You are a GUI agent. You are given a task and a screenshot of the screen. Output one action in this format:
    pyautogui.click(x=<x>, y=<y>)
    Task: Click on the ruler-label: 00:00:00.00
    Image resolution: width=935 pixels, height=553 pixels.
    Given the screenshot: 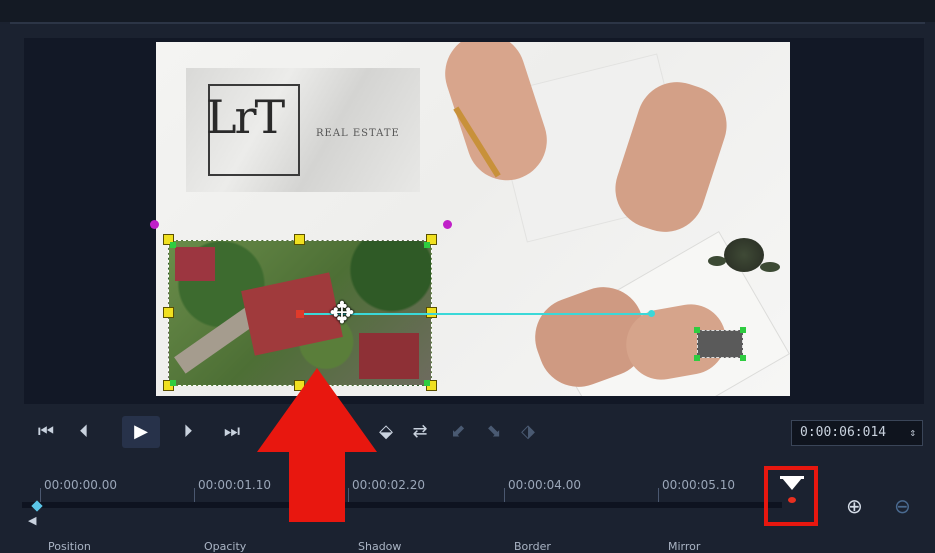 What is the action you would take?
    pyautogui.click(x=80, y=485)
    